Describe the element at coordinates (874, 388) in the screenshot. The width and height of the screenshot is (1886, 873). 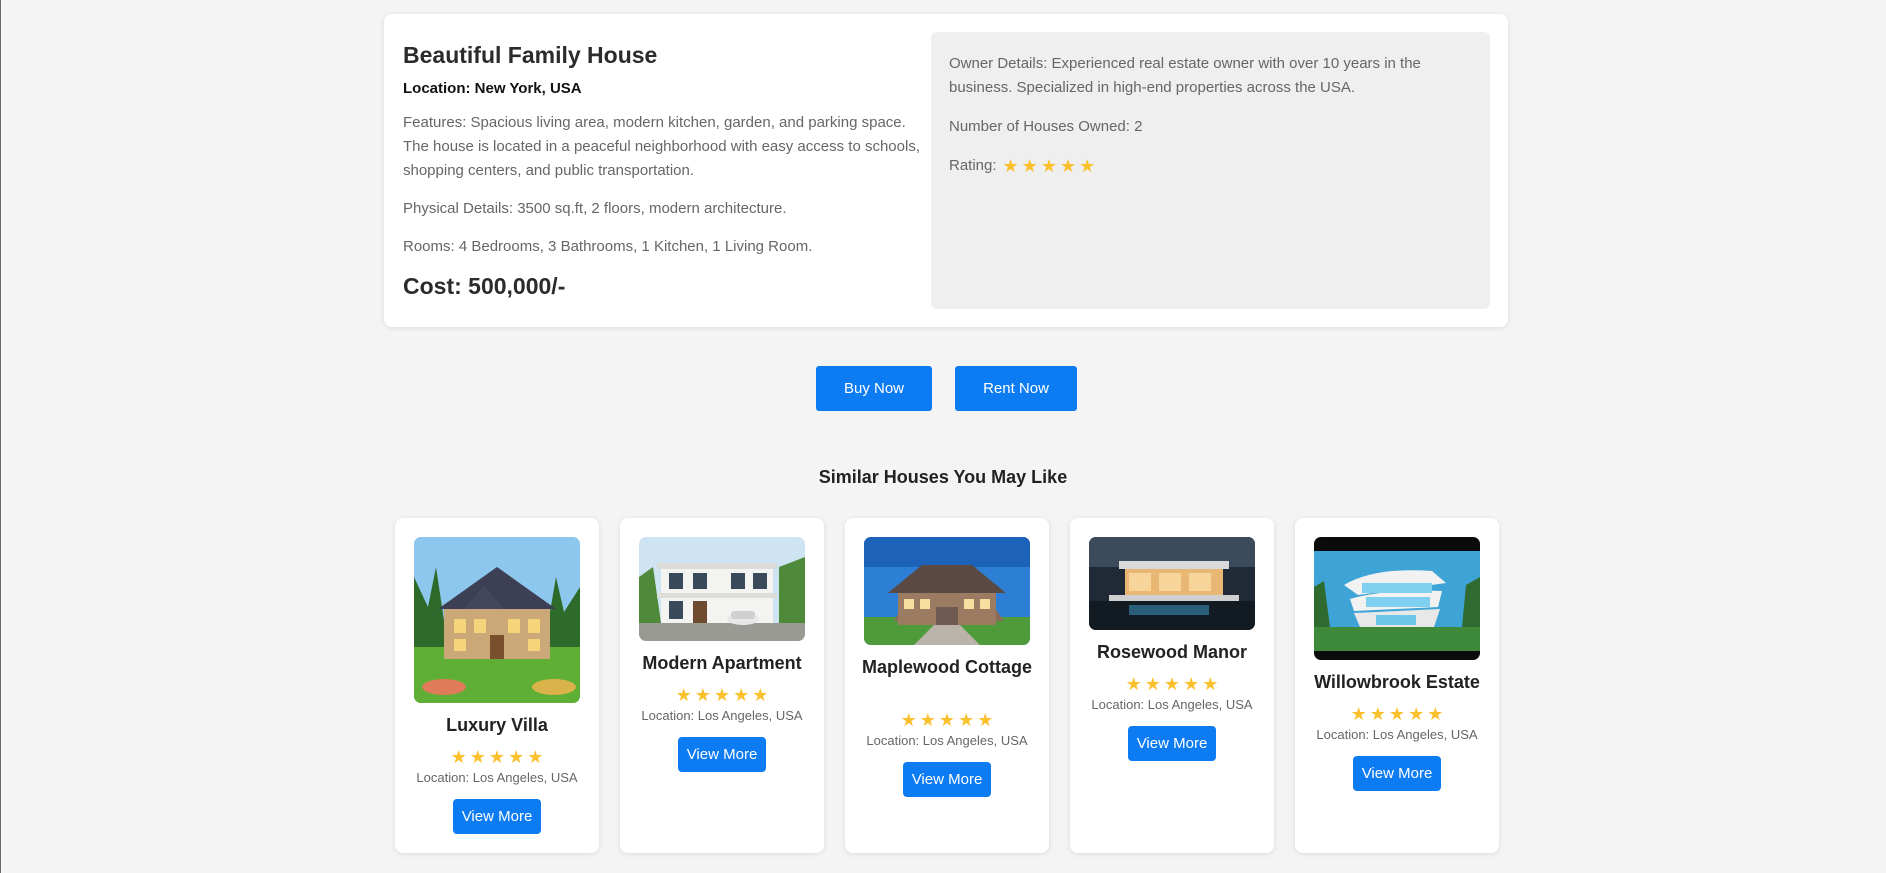
I see `buy-now-button: Buy Now` at that location.